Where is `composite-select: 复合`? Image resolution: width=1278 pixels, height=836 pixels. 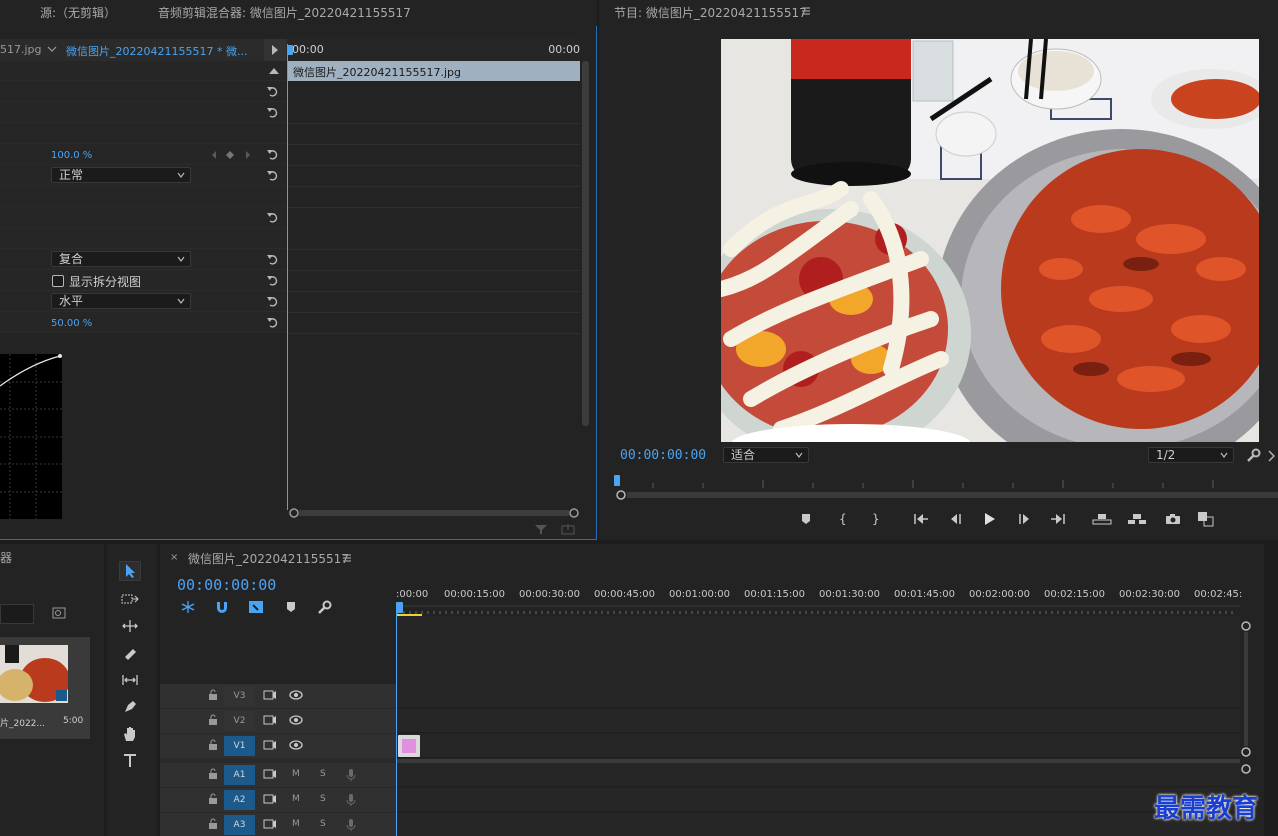
composite-select: 复合 is located at coordinates (121, 259).